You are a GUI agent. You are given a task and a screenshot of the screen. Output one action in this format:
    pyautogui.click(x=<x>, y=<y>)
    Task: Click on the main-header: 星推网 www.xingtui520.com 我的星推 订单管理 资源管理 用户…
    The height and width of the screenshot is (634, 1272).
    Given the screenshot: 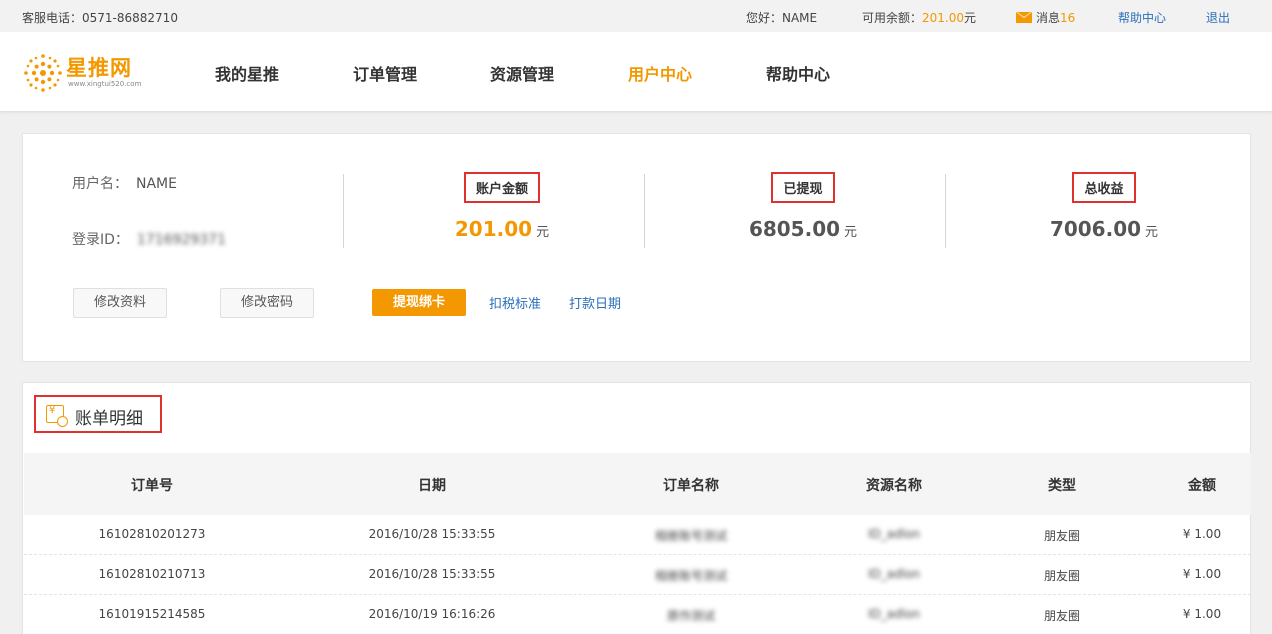 What is the action you would take?
    pyautogui.click(x=636, y=72)
    